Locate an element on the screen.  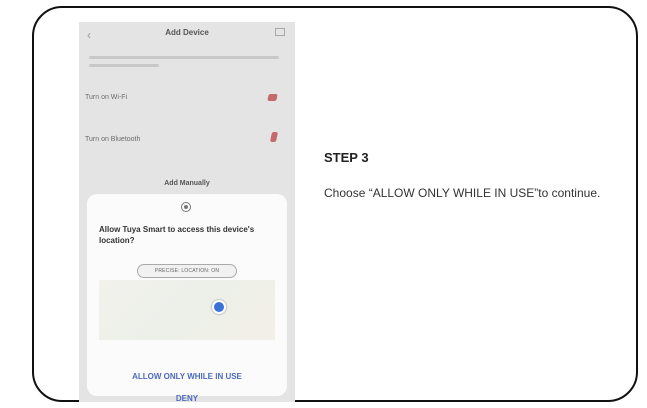
screen-title: Add Device is located at coordinates (187, 32).